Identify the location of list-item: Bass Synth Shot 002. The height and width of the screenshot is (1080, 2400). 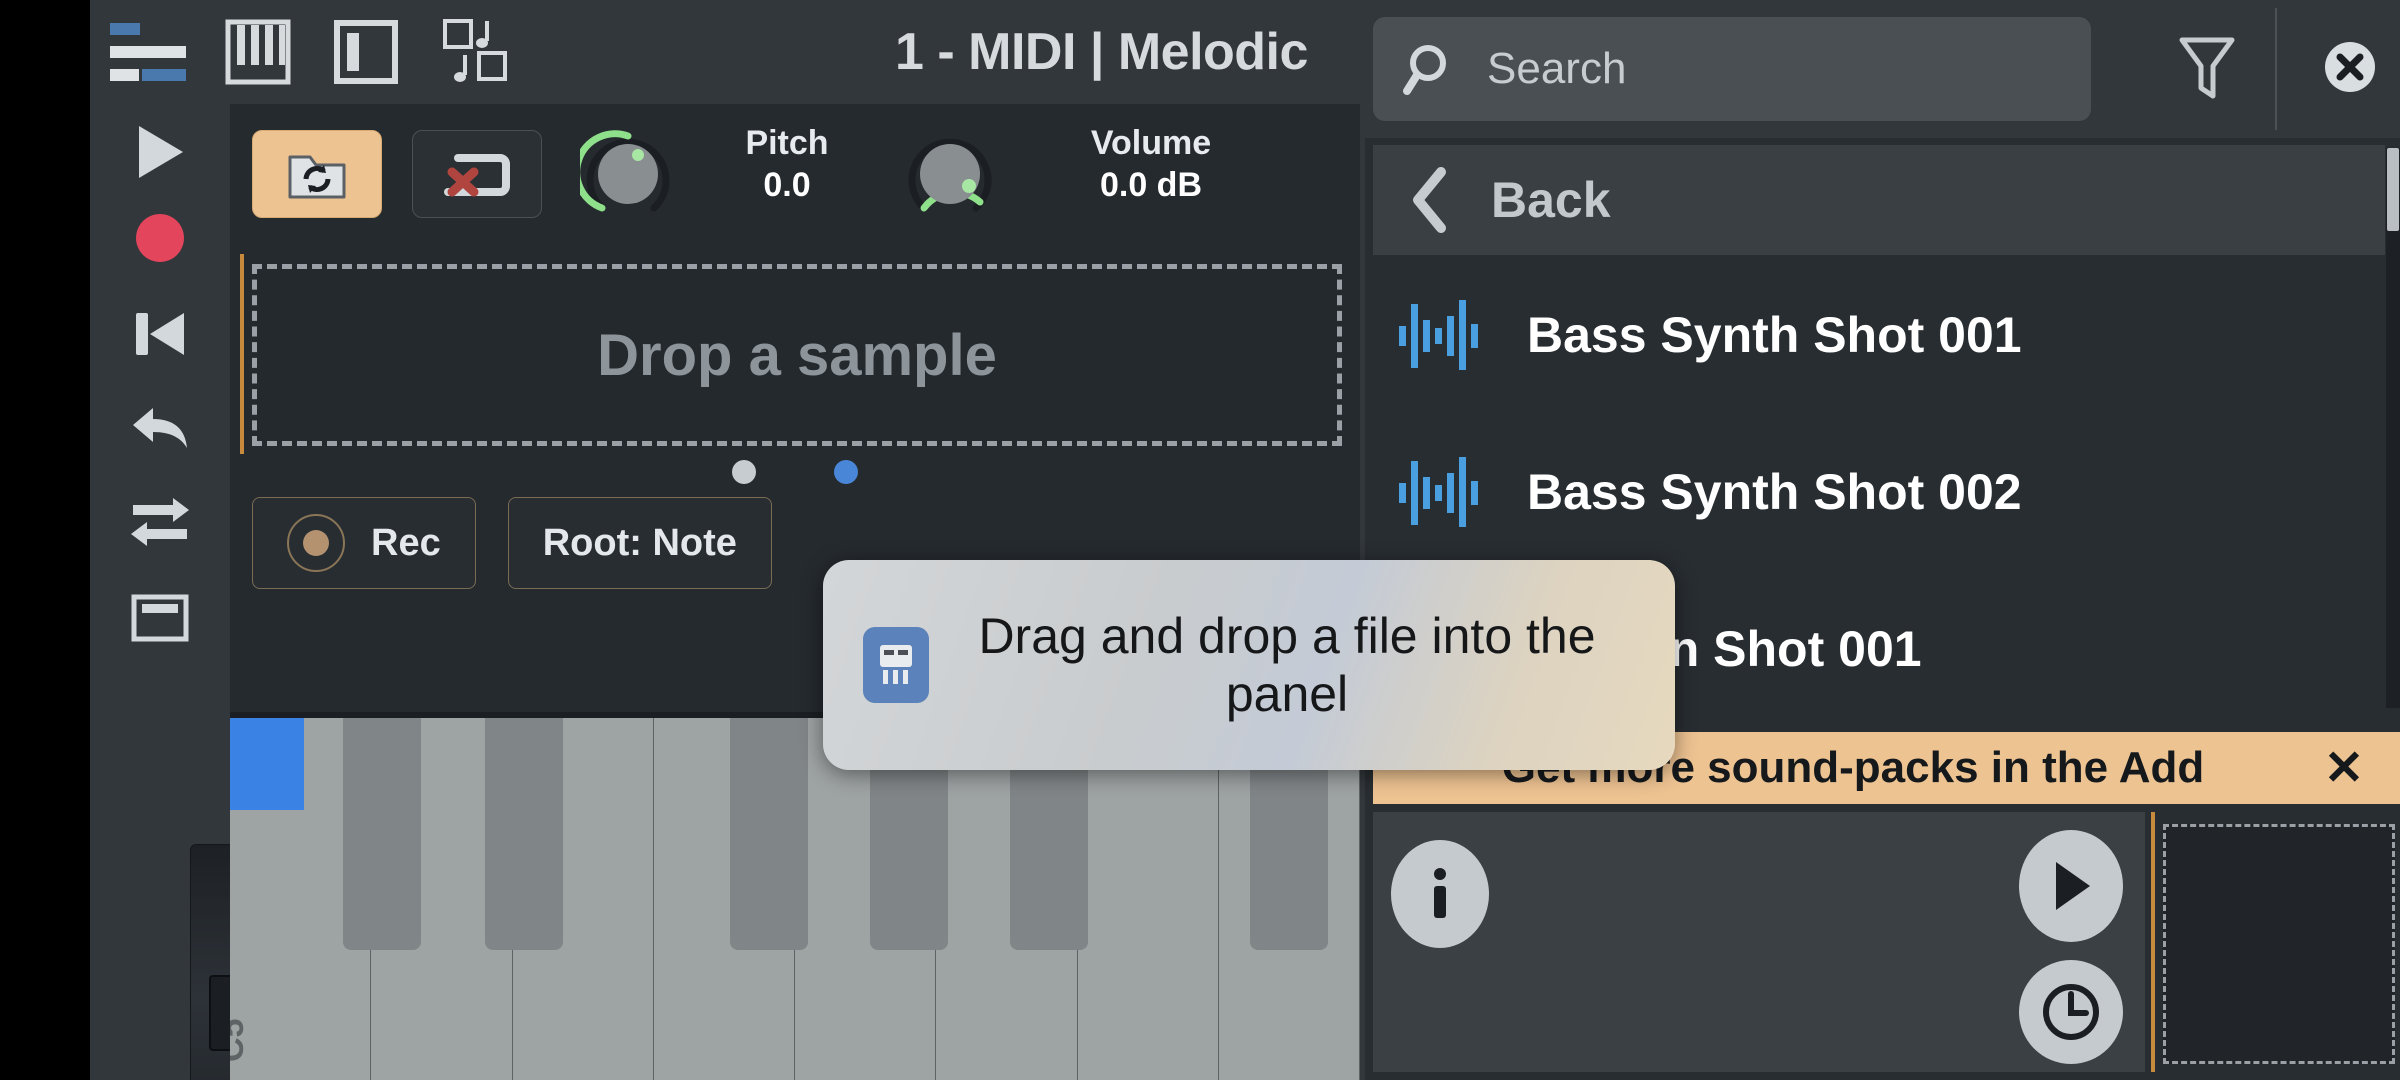
(1879, 492).